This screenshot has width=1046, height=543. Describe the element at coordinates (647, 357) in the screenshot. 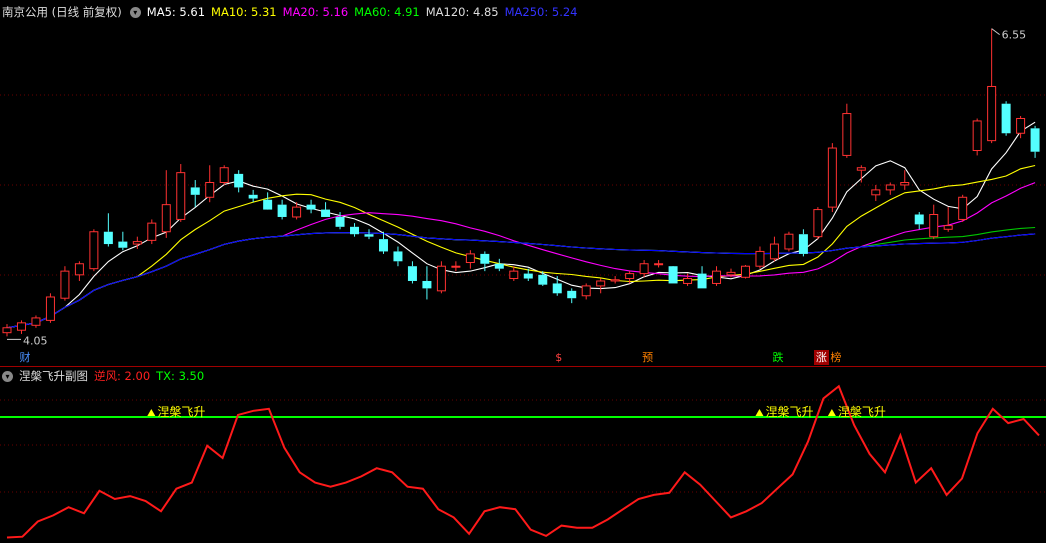

I see `event-marker: 预` at that location.